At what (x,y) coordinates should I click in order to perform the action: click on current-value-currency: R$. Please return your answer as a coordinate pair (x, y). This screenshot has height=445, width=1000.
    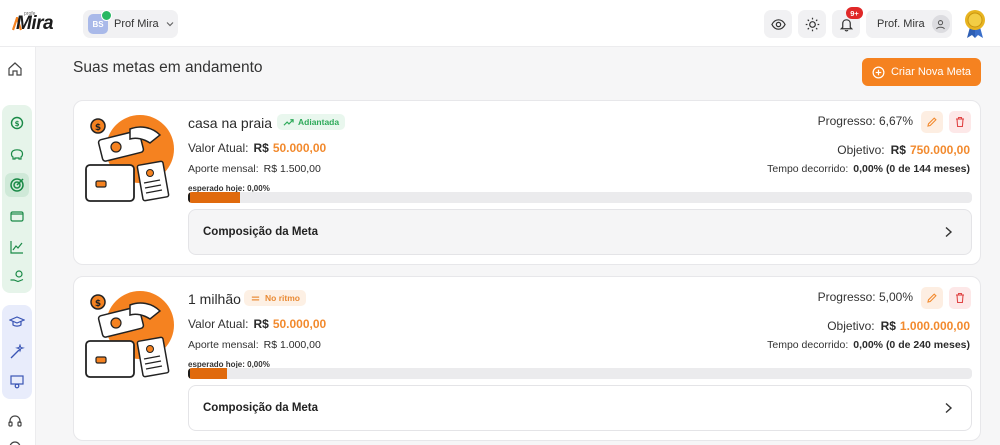
    Looking at the image, I should click on (261, 324).